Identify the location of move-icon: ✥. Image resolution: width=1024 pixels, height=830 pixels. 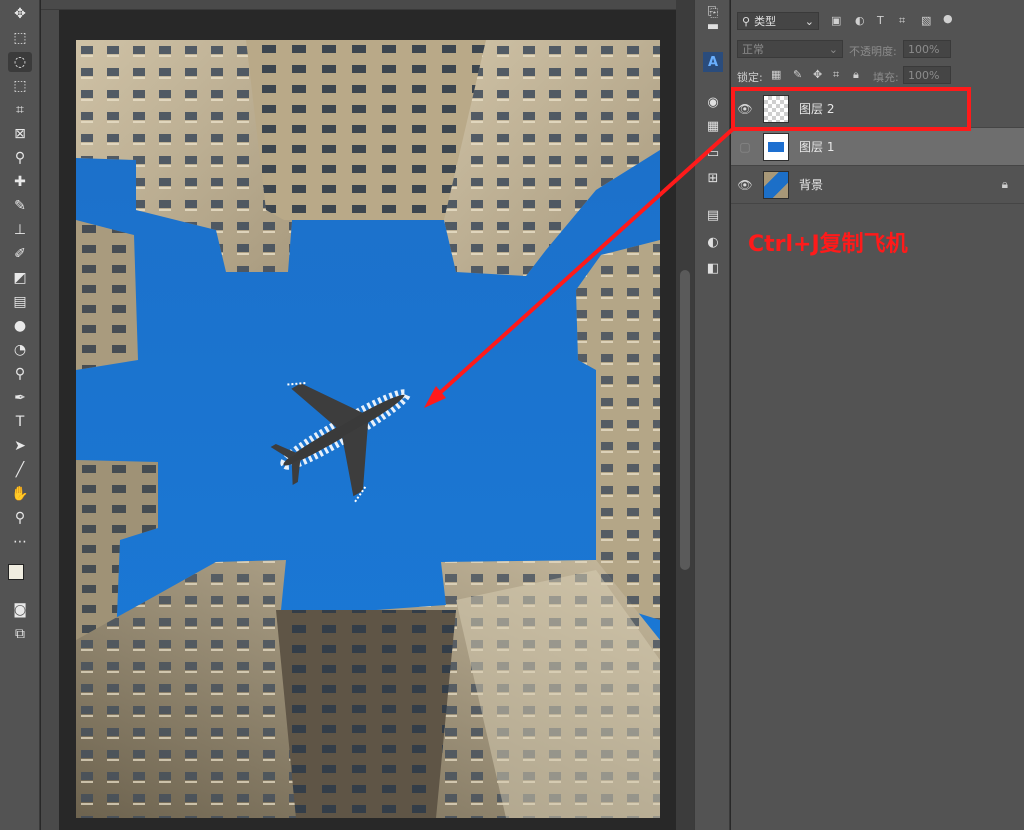
(20, 14).